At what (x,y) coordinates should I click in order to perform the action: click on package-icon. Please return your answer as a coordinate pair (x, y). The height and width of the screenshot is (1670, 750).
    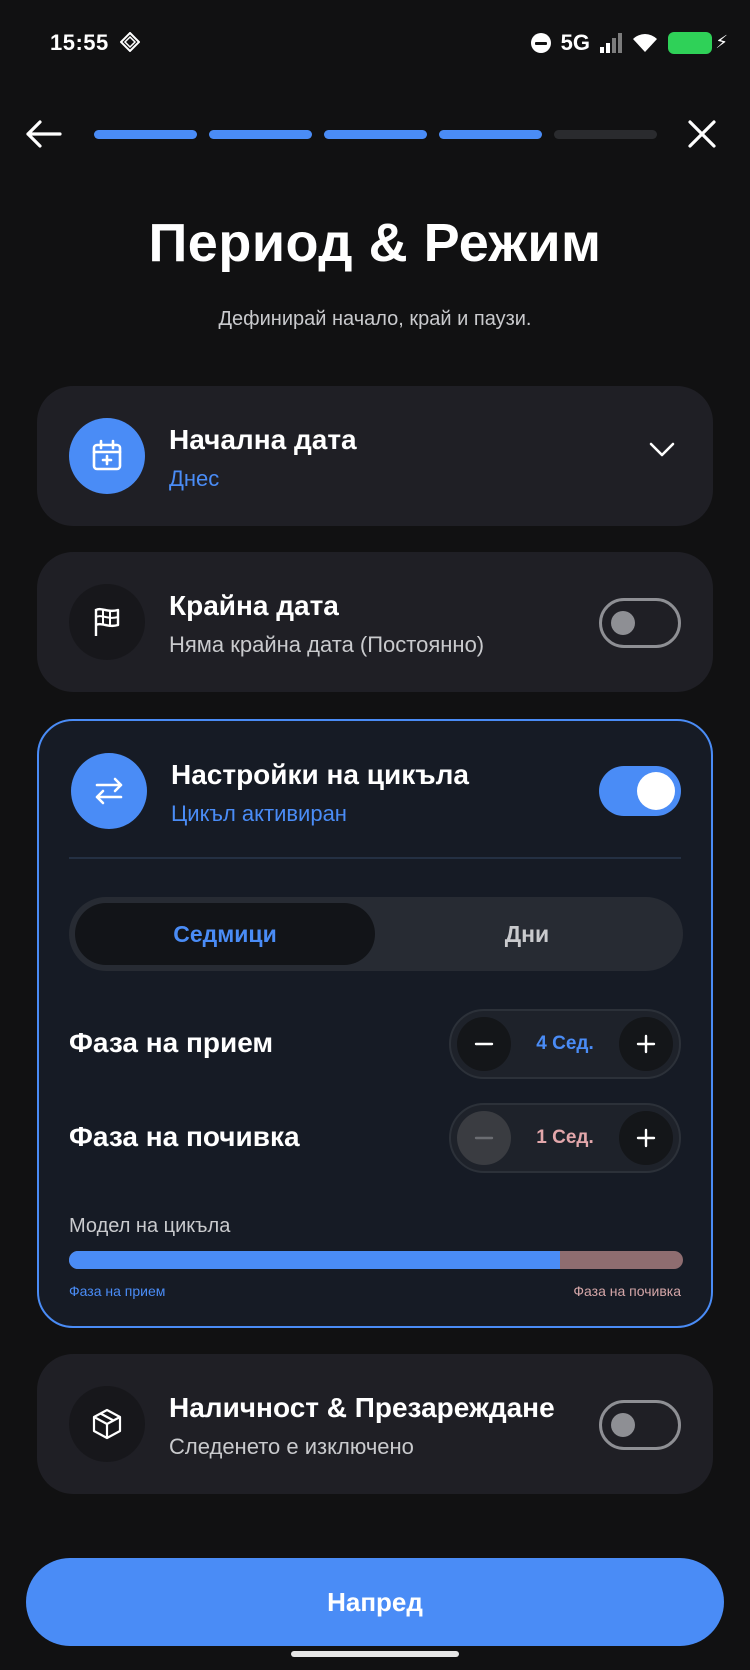
    Looking at the image, I should click on (107, 1424).